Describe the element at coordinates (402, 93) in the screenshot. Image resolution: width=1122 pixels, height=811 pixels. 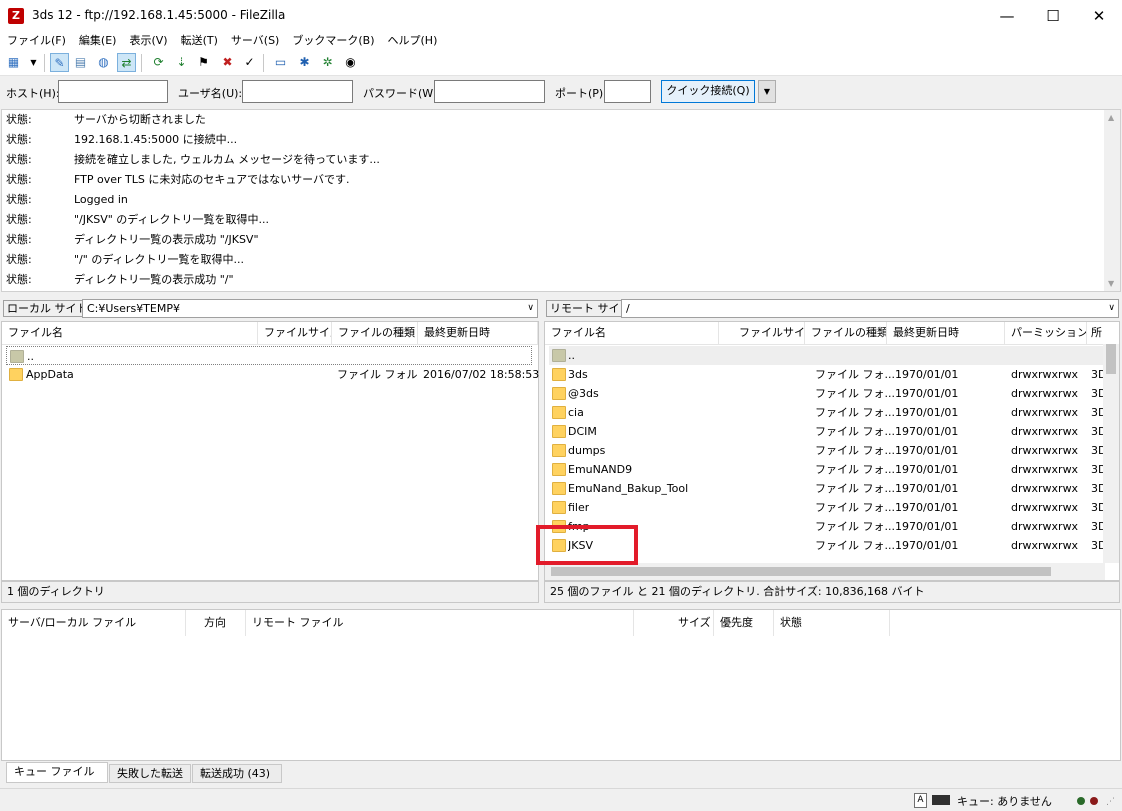
I see `password-label: パスワード(W):` at that location.